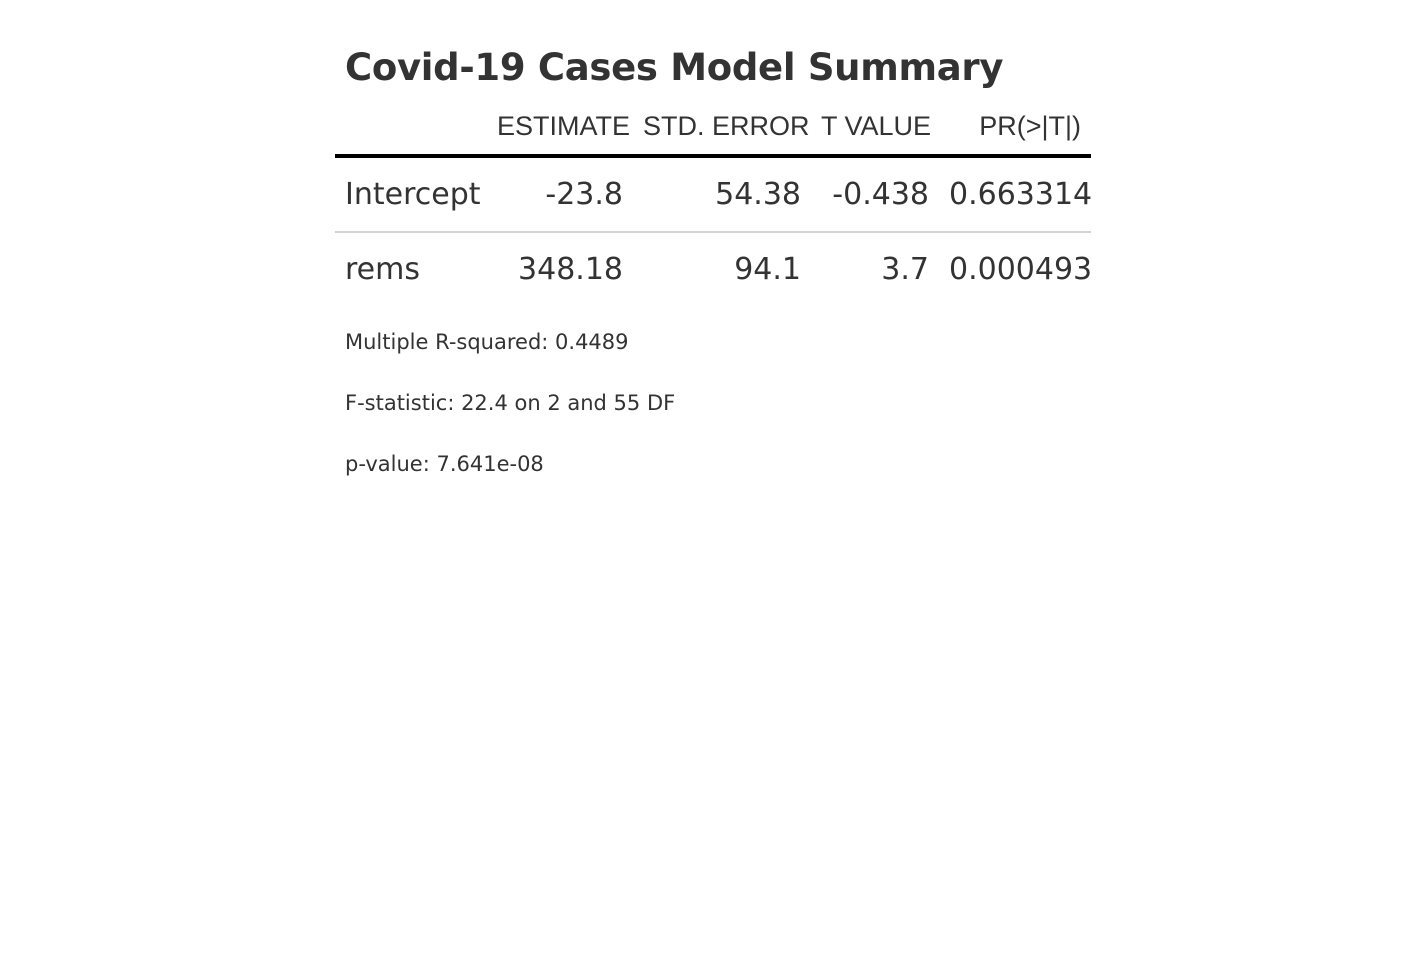  What do you see at coordinates (1021, 269) in the screenshot?
I see `cell-p-value: 0.000493` at bounding box center [1021, 269].